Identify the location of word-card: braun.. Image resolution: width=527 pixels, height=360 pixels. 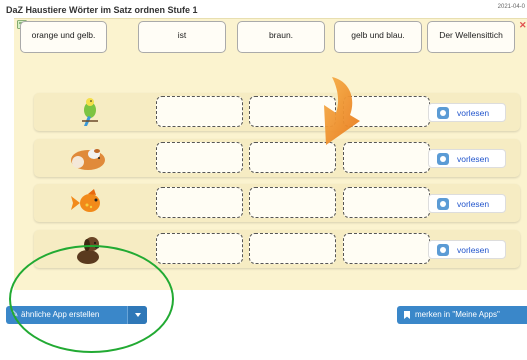
(281, 37).